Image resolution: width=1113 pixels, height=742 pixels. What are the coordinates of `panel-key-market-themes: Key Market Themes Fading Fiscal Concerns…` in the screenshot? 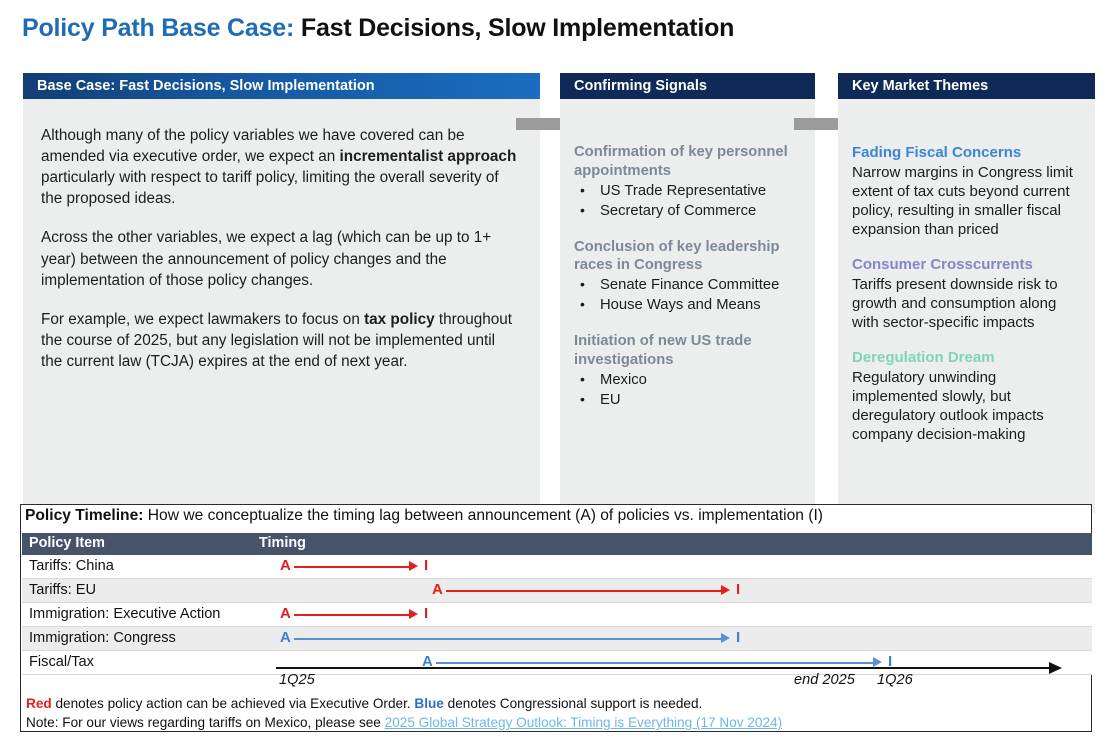 It's located at (966, 293).